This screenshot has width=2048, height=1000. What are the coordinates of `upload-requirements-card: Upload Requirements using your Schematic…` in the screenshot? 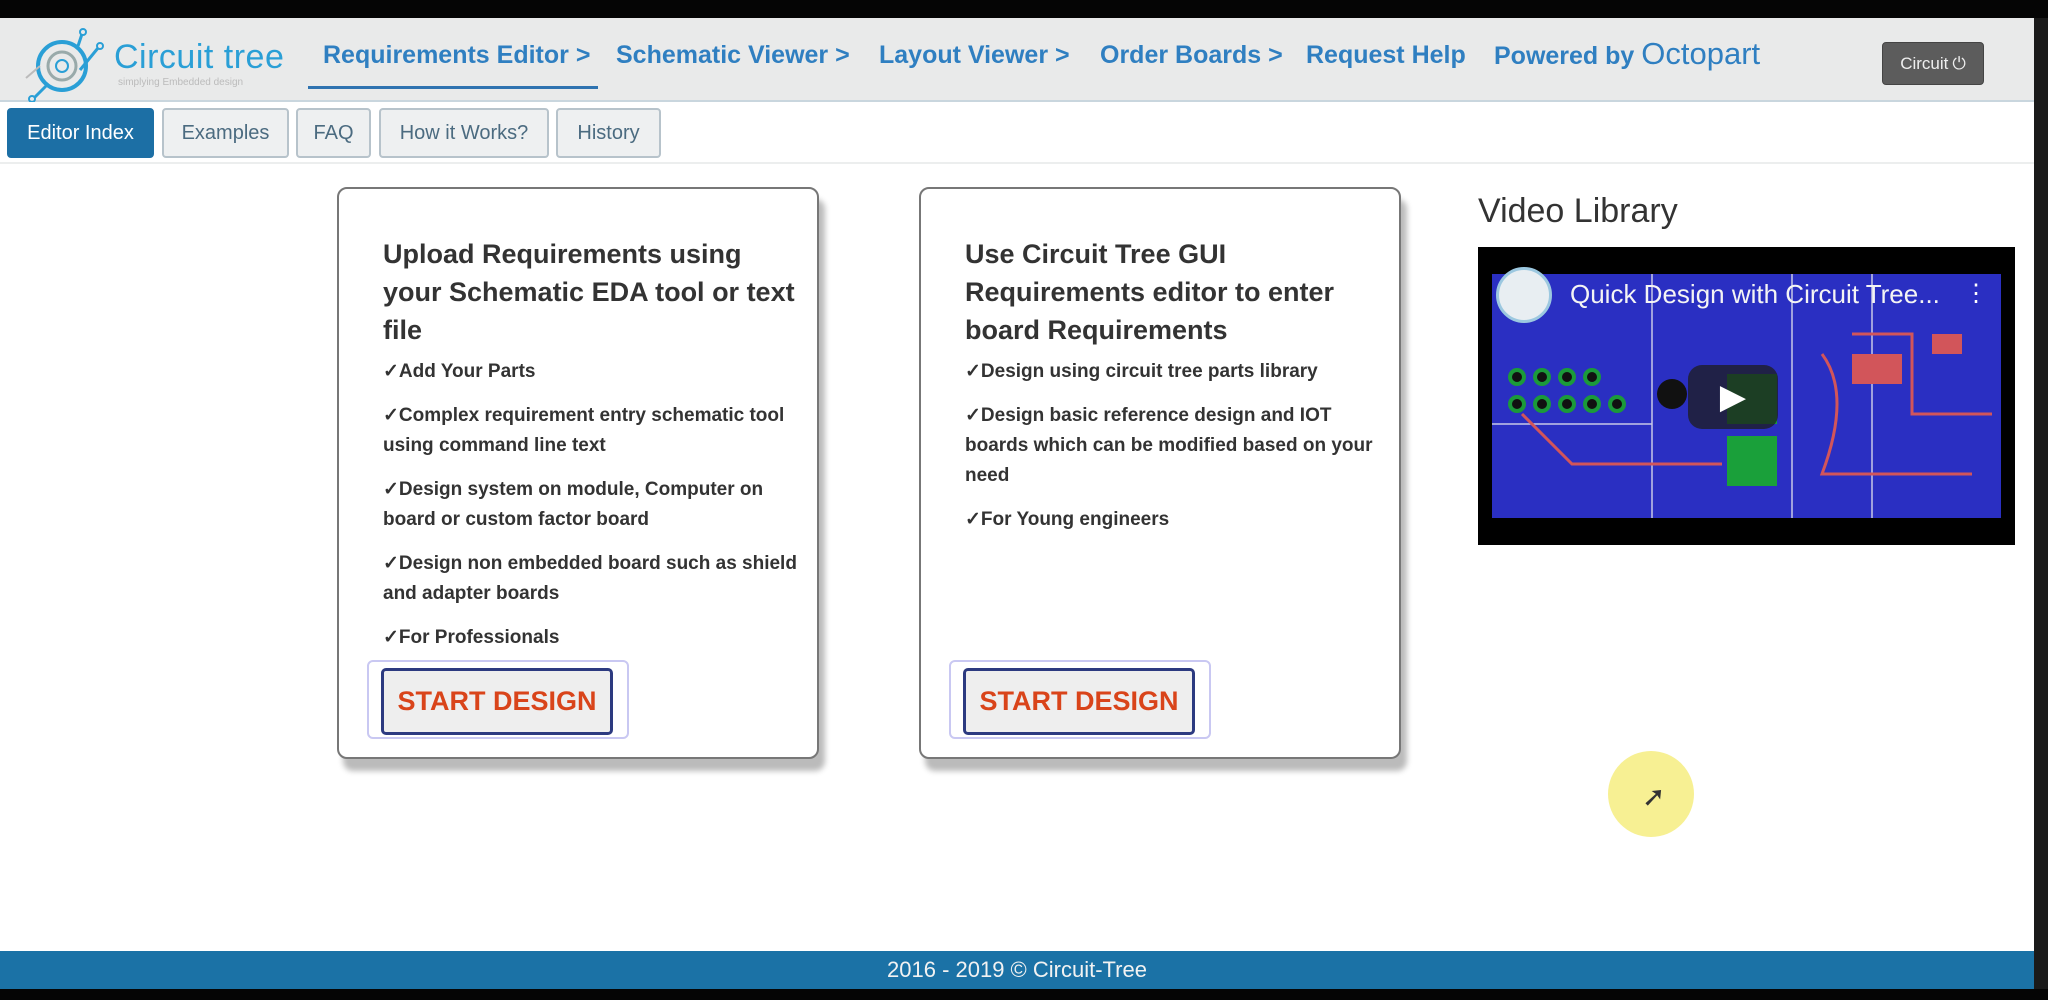 It's located at (578, 473).